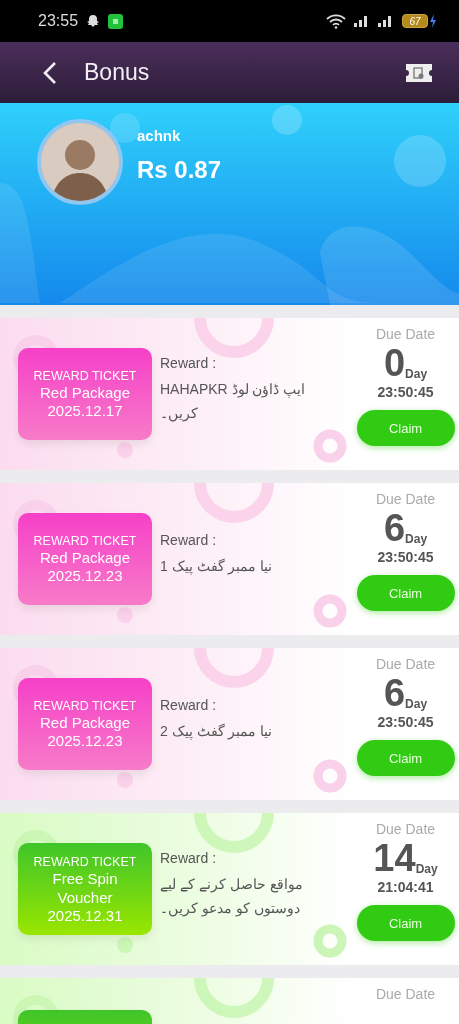 Image resolution: width=459 pixels, height=1024 pixels. What do you see at coordinates (415, 21) in the screenshot?
I see `battery-level: 67` at bounding box center [415, 21].